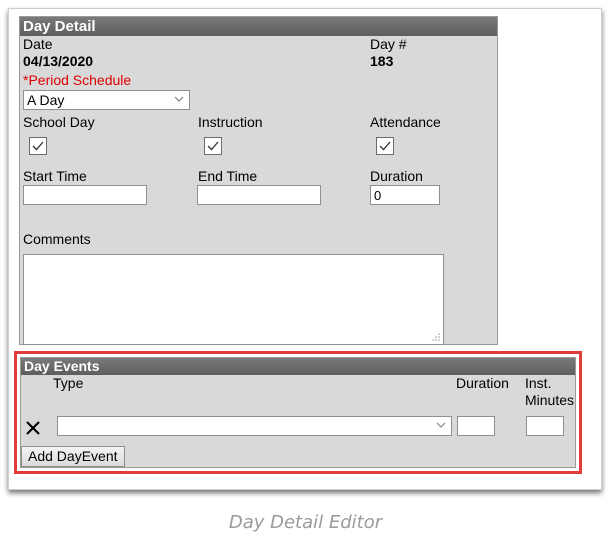 The image size is (611, 553). Describe the element at coordinates (85, 195) in the screenshot. I see `start-time-input` at that location.